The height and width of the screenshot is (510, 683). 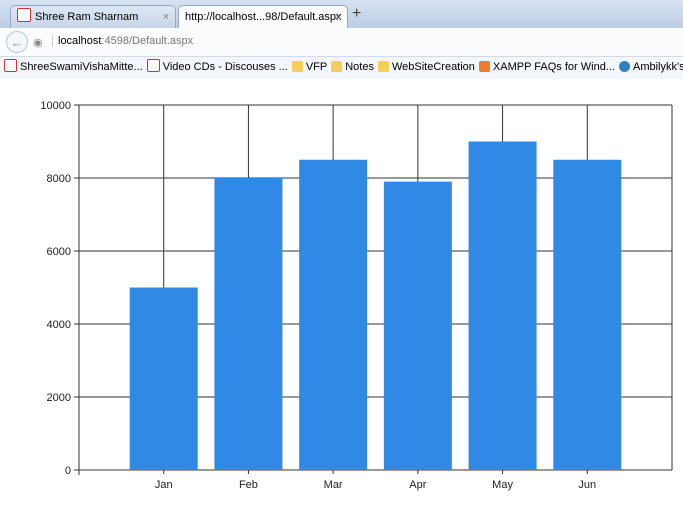 I want to click on y-tick-label: 6000, so click(x=59, y=252).